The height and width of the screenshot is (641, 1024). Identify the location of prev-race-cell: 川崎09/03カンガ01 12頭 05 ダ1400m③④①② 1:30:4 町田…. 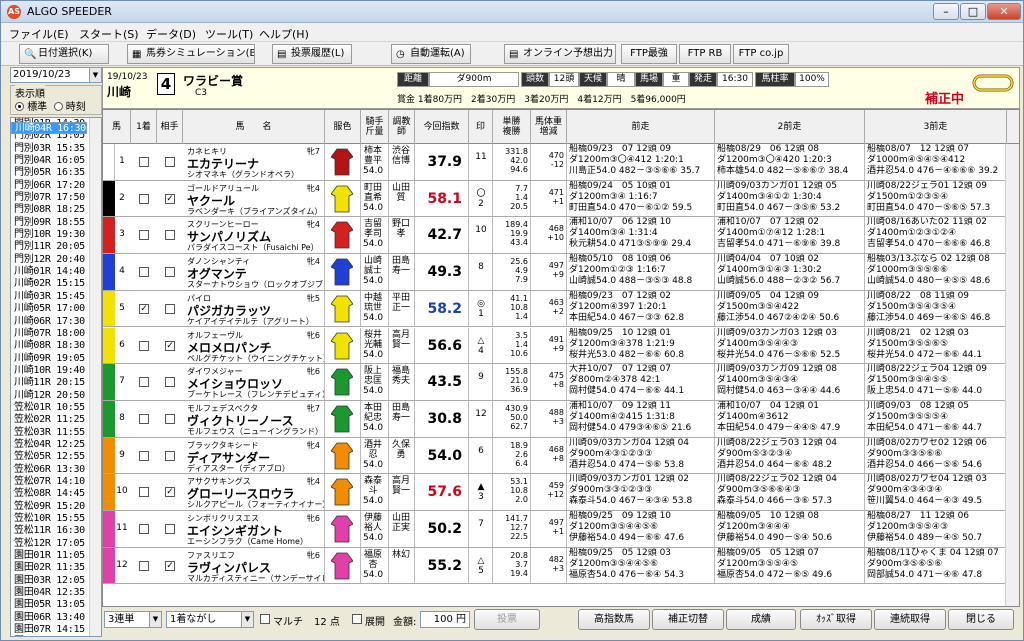
(790, 198).